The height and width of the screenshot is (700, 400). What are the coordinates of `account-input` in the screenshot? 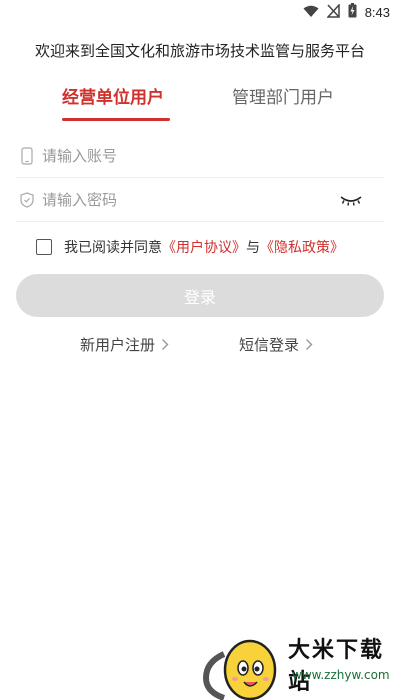 It's located at (213, 155).